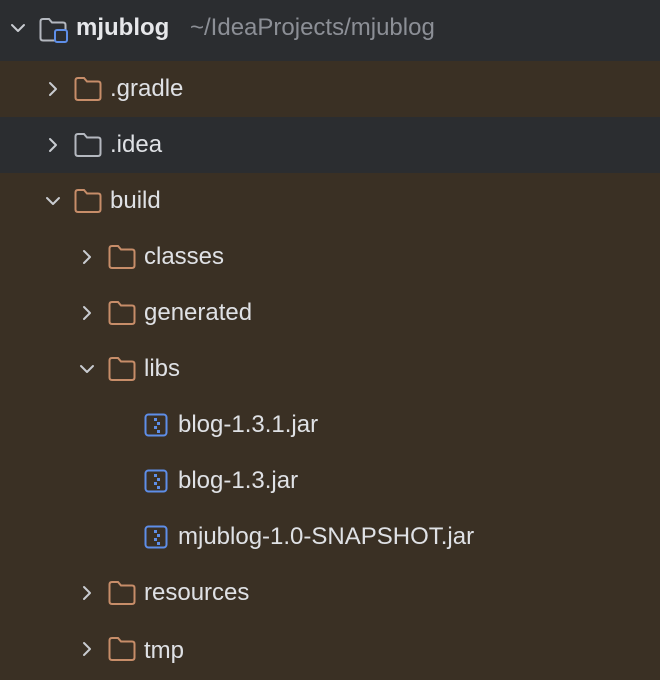 This screenshot has width=660, height=680. What do you see at coordinates (330, 89) in the screenshot?
I see `tree-row-gradle: .gradle` at bounding box center [330, 89].